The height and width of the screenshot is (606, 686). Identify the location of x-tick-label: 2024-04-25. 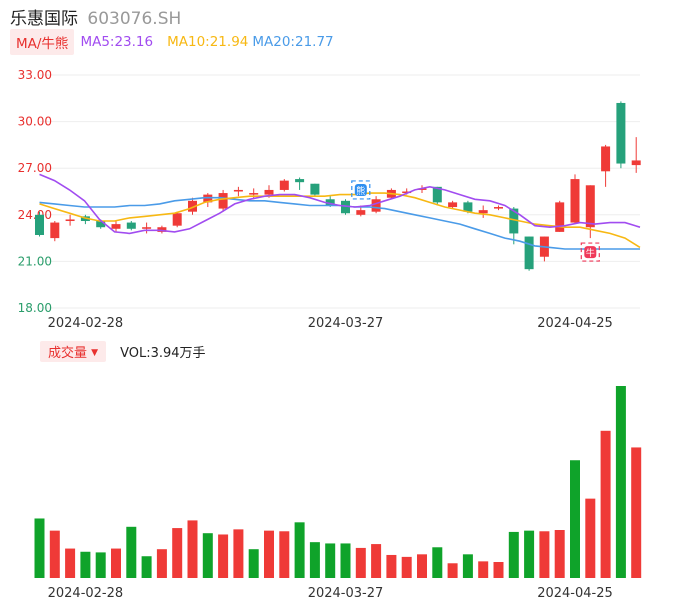
(575, 323).